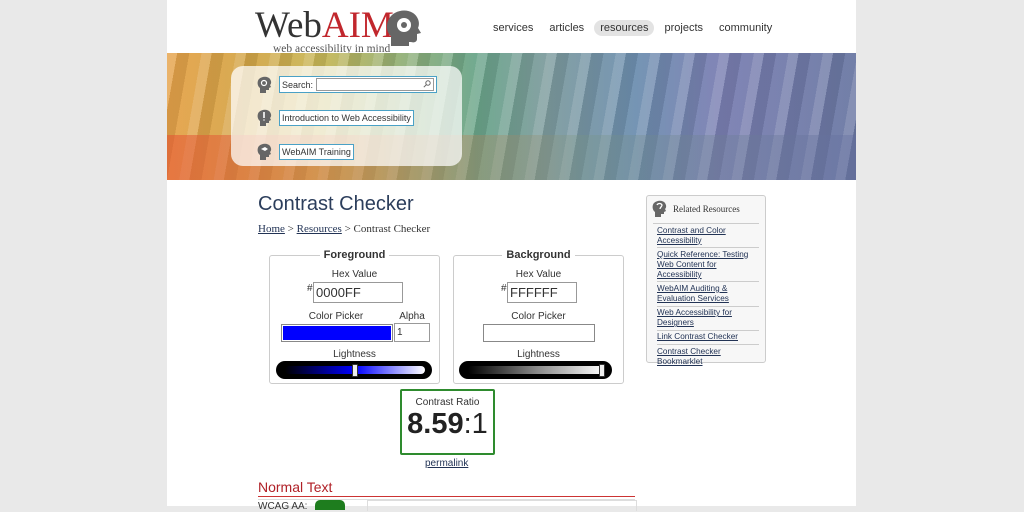 This screenshot has height=512, width=1024. I want to click on intro-link: Introduction to Web Accessibility, so click(346, 117).